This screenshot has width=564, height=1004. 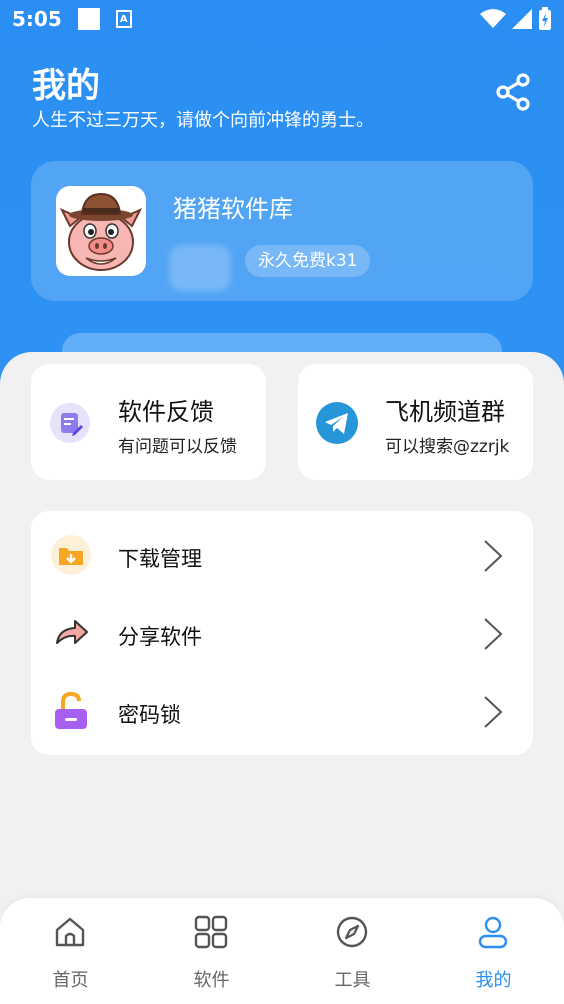 What do you see at coordinates (308, 261) in the screenshot?
I see `profile-tag: 永久免费k31` at bounding box center [308, 261].